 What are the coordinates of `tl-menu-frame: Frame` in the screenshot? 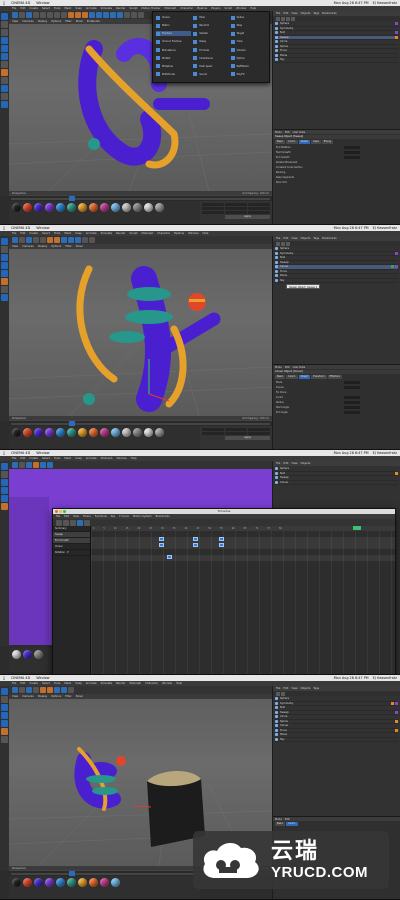 It's located at (87, 516).